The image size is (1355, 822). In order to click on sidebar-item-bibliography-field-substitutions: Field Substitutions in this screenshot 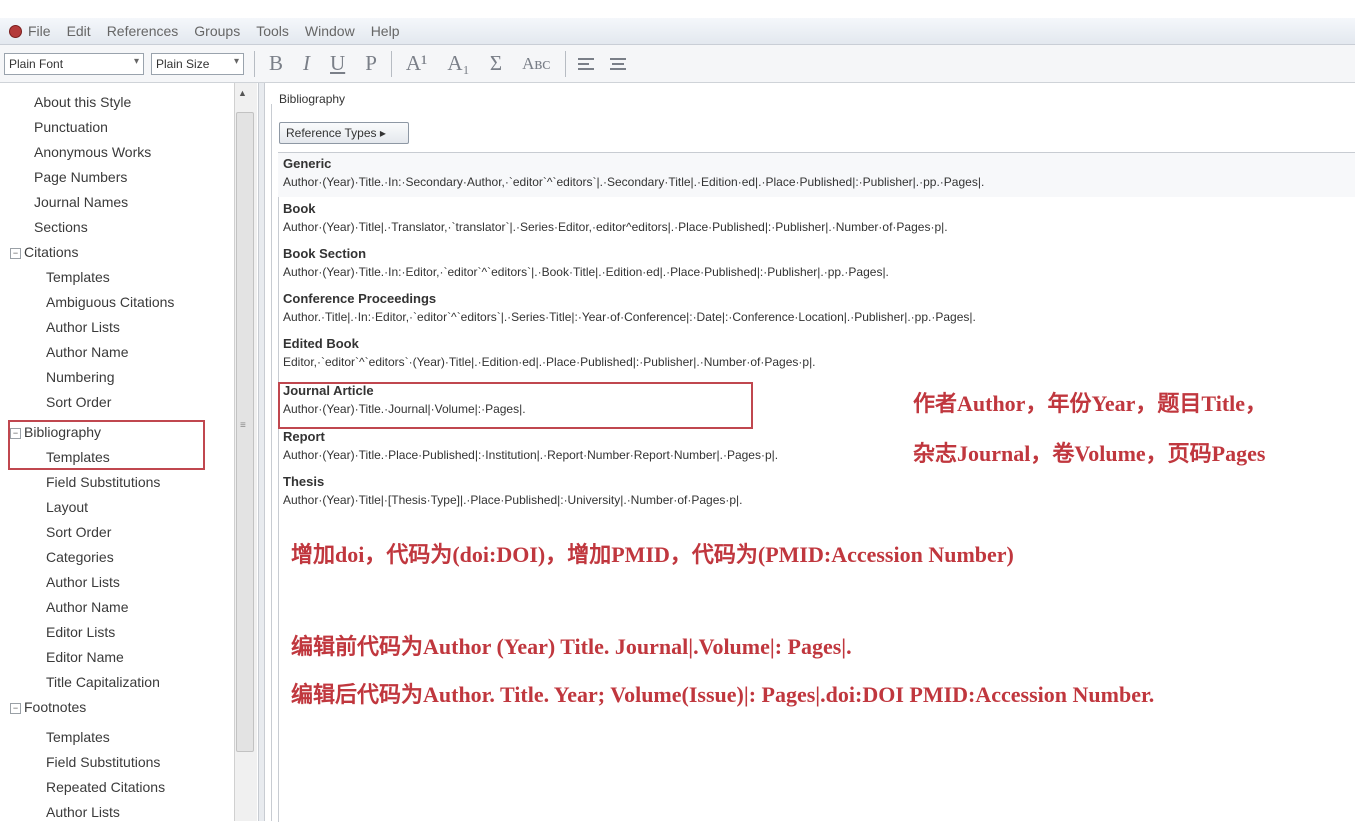, I will do `click(103, 482)`.